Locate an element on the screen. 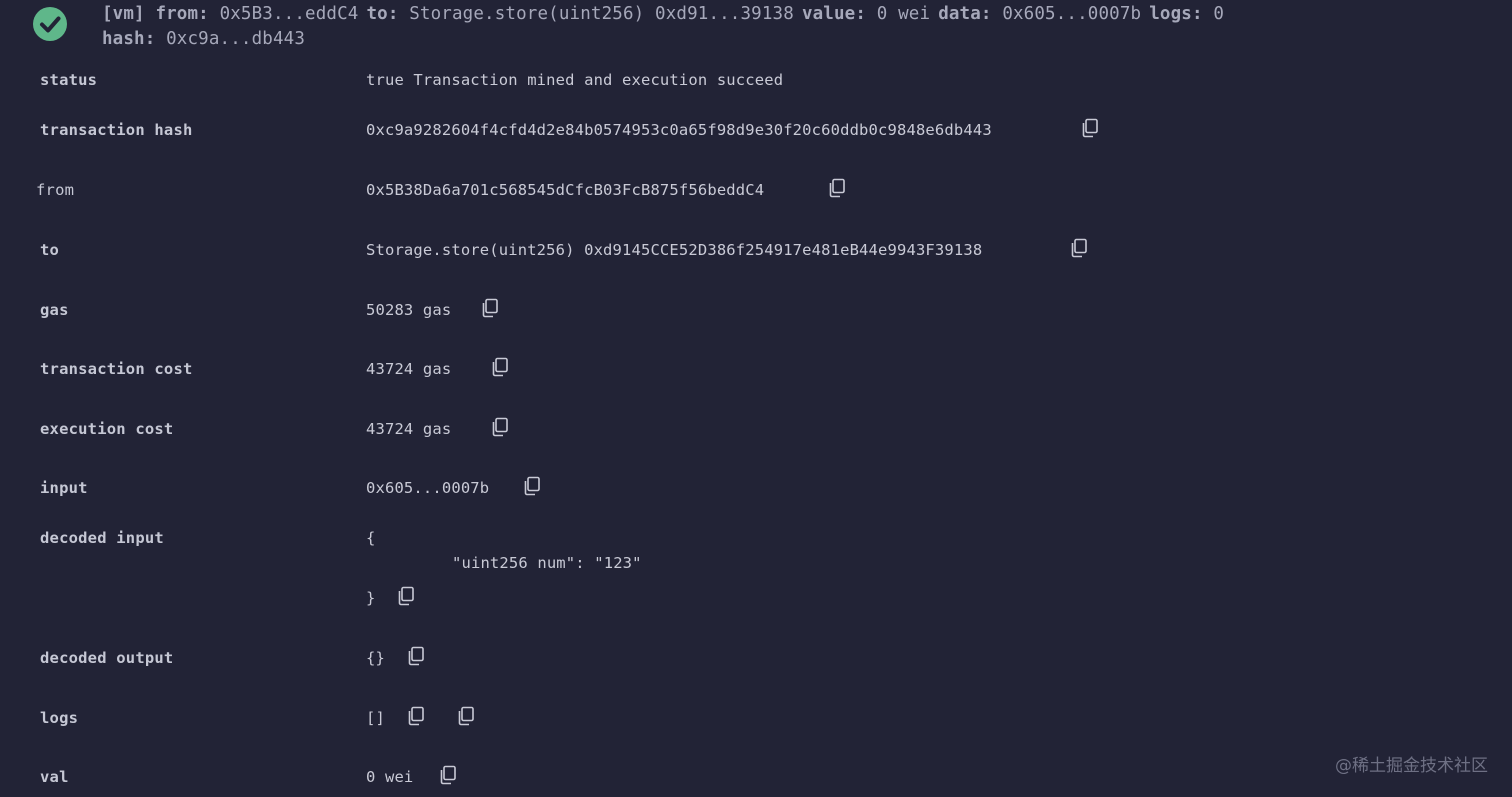  val-value: 0 wei is located at coordinates (390, 777).